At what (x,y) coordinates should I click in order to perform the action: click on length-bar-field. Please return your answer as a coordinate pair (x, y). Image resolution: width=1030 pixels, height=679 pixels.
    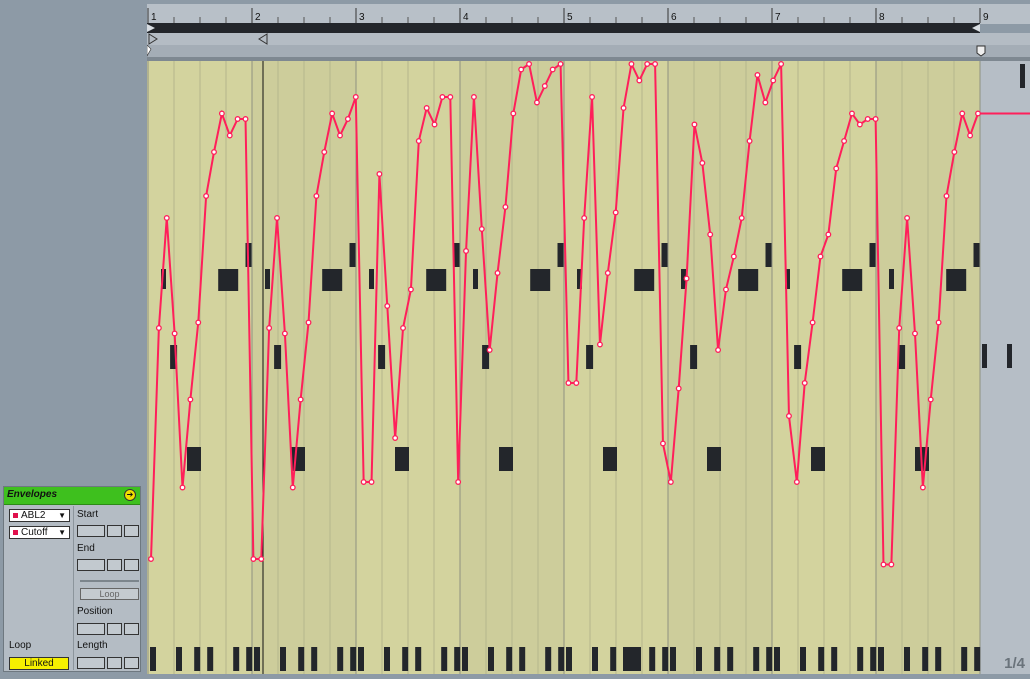
    Looking at the image, I should click on (91, 663).